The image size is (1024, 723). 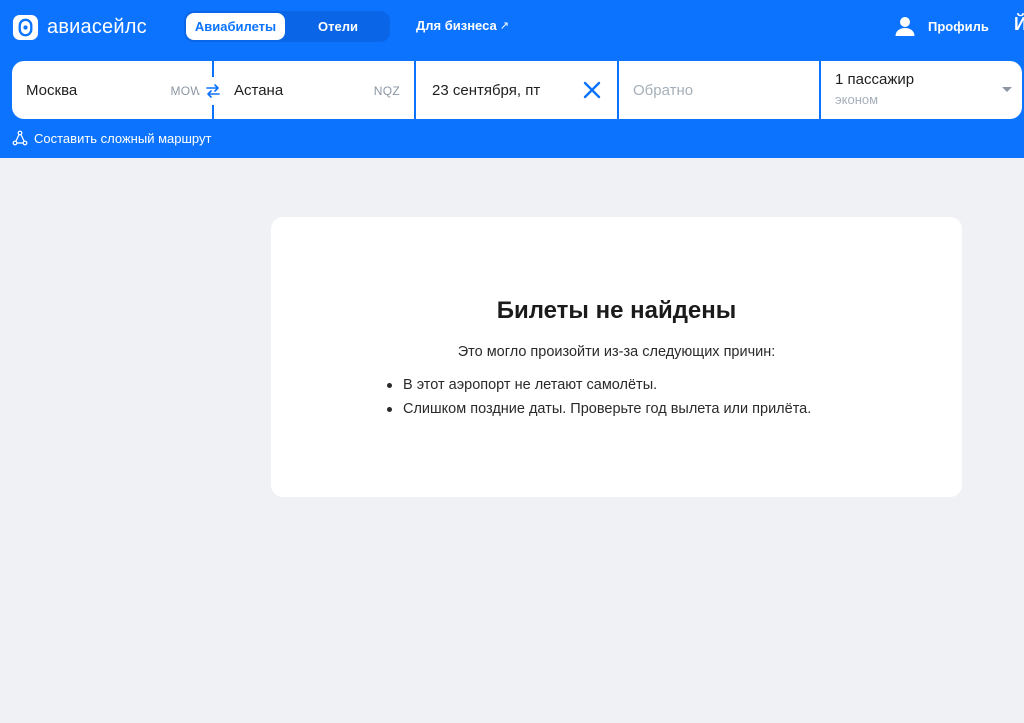 I want to click on cut-off-menu-item: Й, so click(x=1019, y=24).